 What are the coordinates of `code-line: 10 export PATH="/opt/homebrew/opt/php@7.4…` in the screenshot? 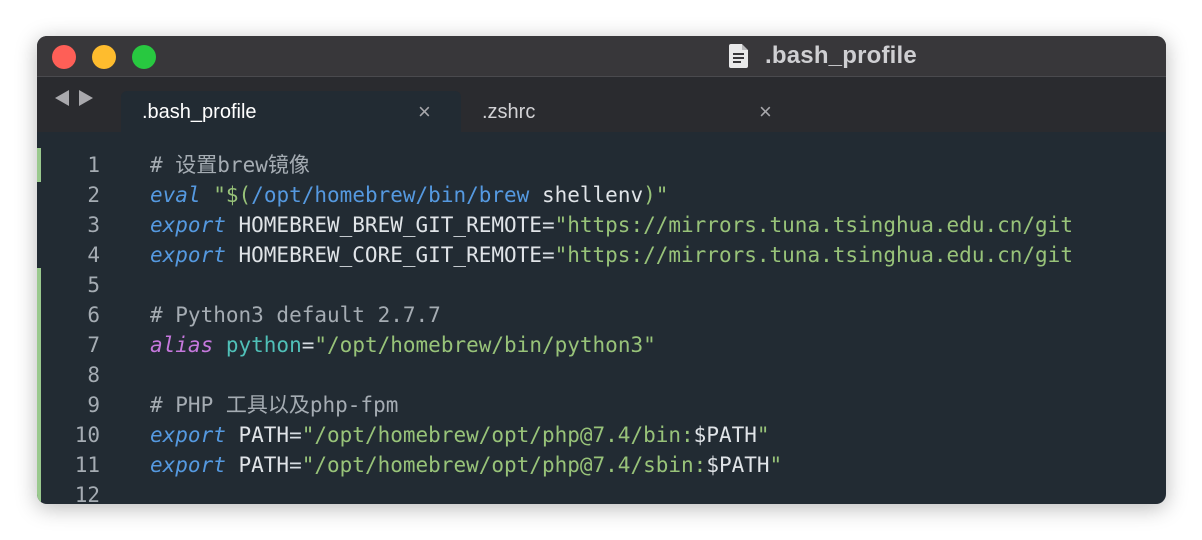 It's located at (601, 435).